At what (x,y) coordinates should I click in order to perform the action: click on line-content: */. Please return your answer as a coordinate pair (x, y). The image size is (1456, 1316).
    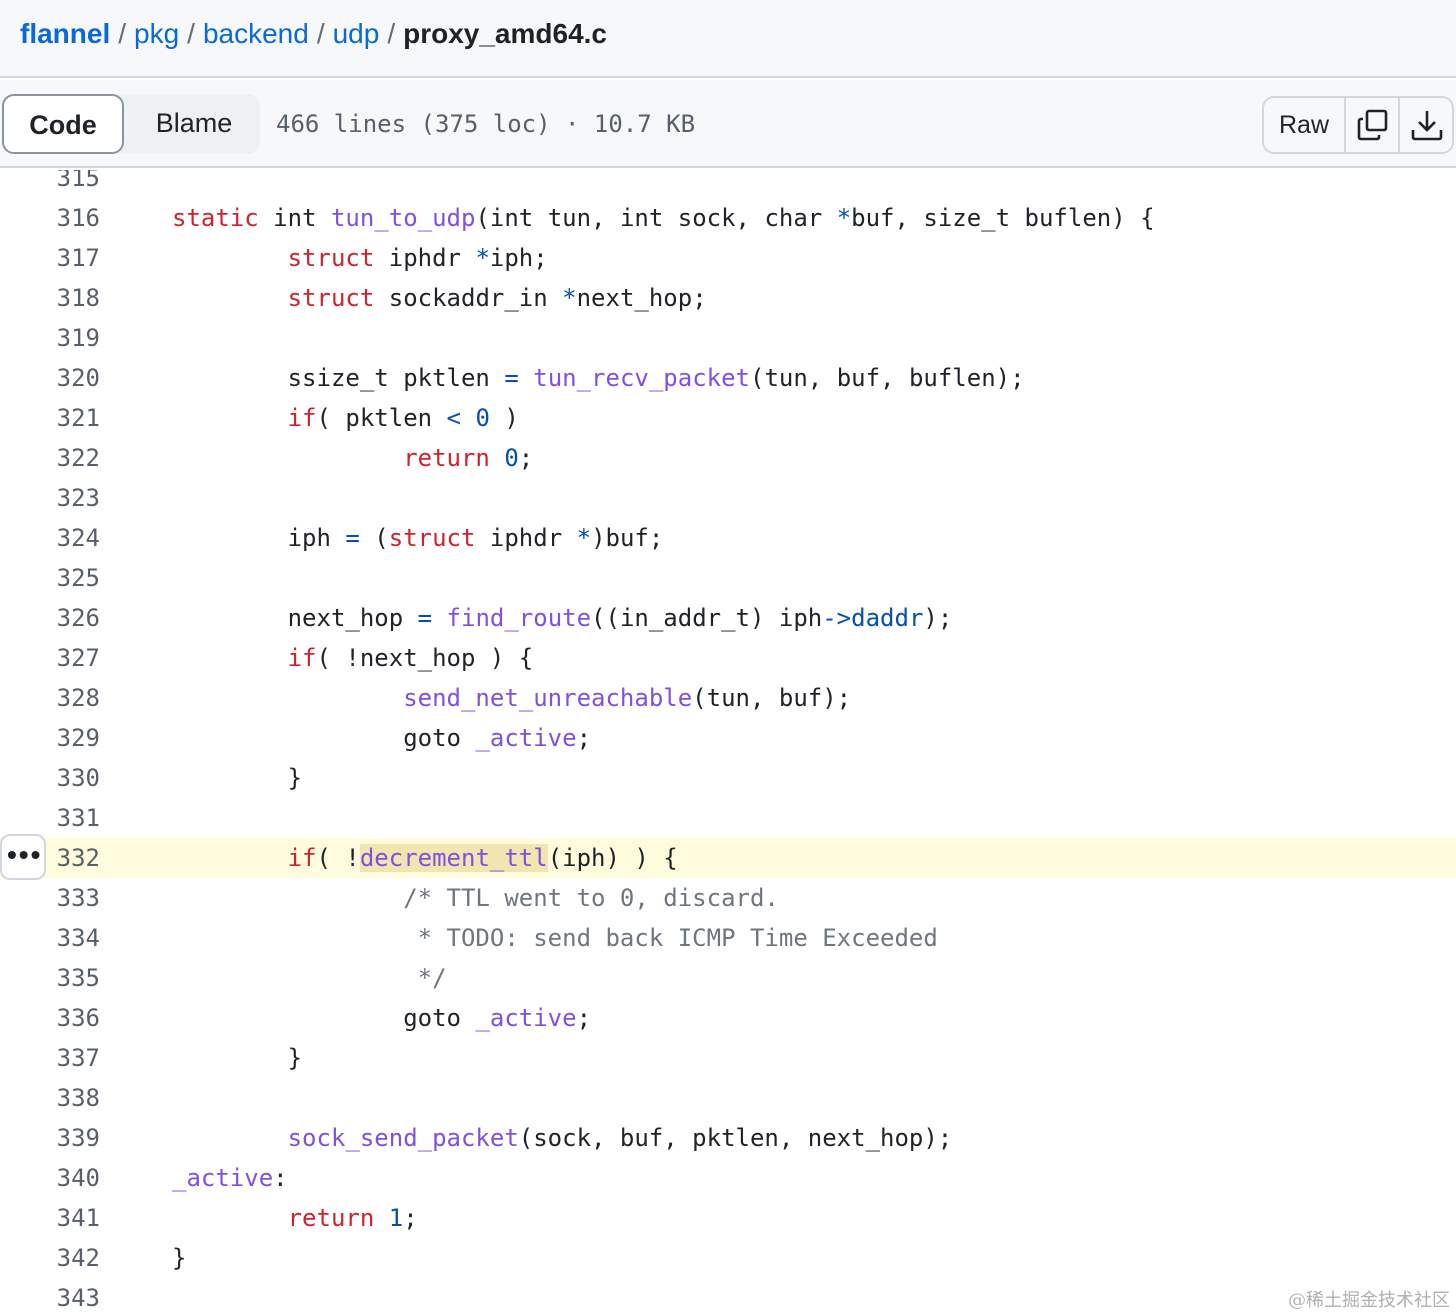
    Looking at the image, I should click on (309, 978).